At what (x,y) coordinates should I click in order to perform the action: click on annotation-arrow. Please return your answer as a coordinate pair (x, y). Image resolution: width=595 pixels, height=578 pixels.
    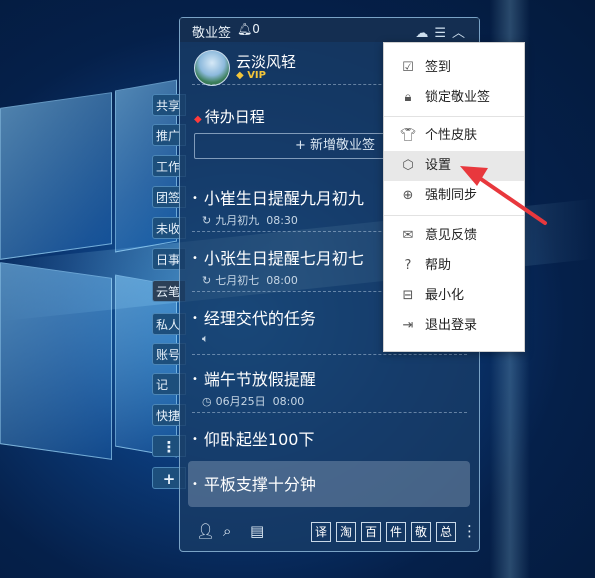
    Looking at the image, I should click on (503, 195).